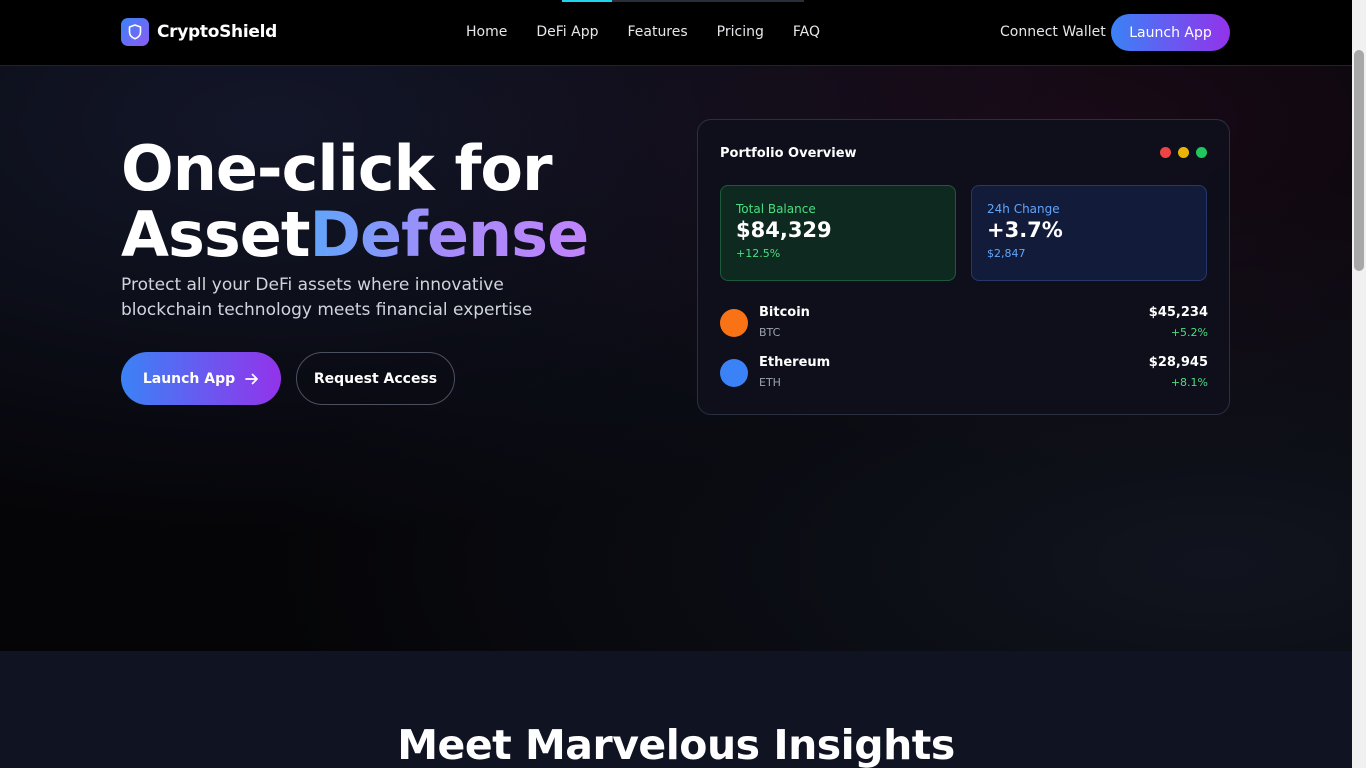 This screenshot has height=768, width=1366. What do you see at coordinates (770, 382) in the screenshot?
I see `asset-symbol: ETH` at bounding box center [770, 382].